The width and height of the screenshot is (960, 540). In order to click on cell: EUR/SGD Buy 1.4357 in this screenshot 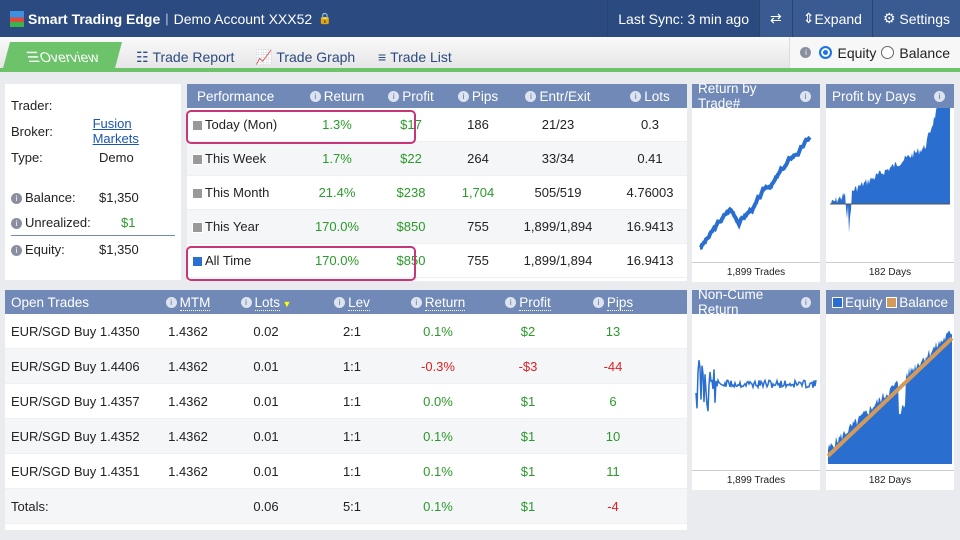, I will do `click(80, 401)`.